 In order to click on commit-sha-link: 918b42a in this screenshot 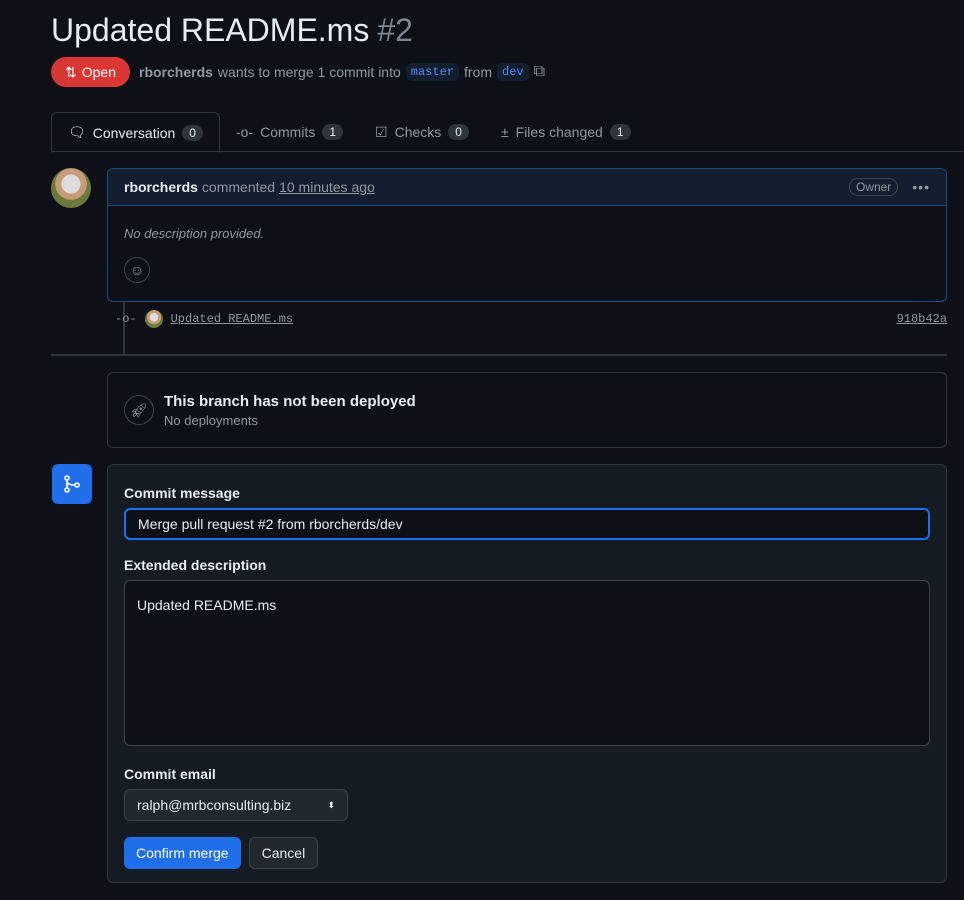, I will do `click(922, 319)`.